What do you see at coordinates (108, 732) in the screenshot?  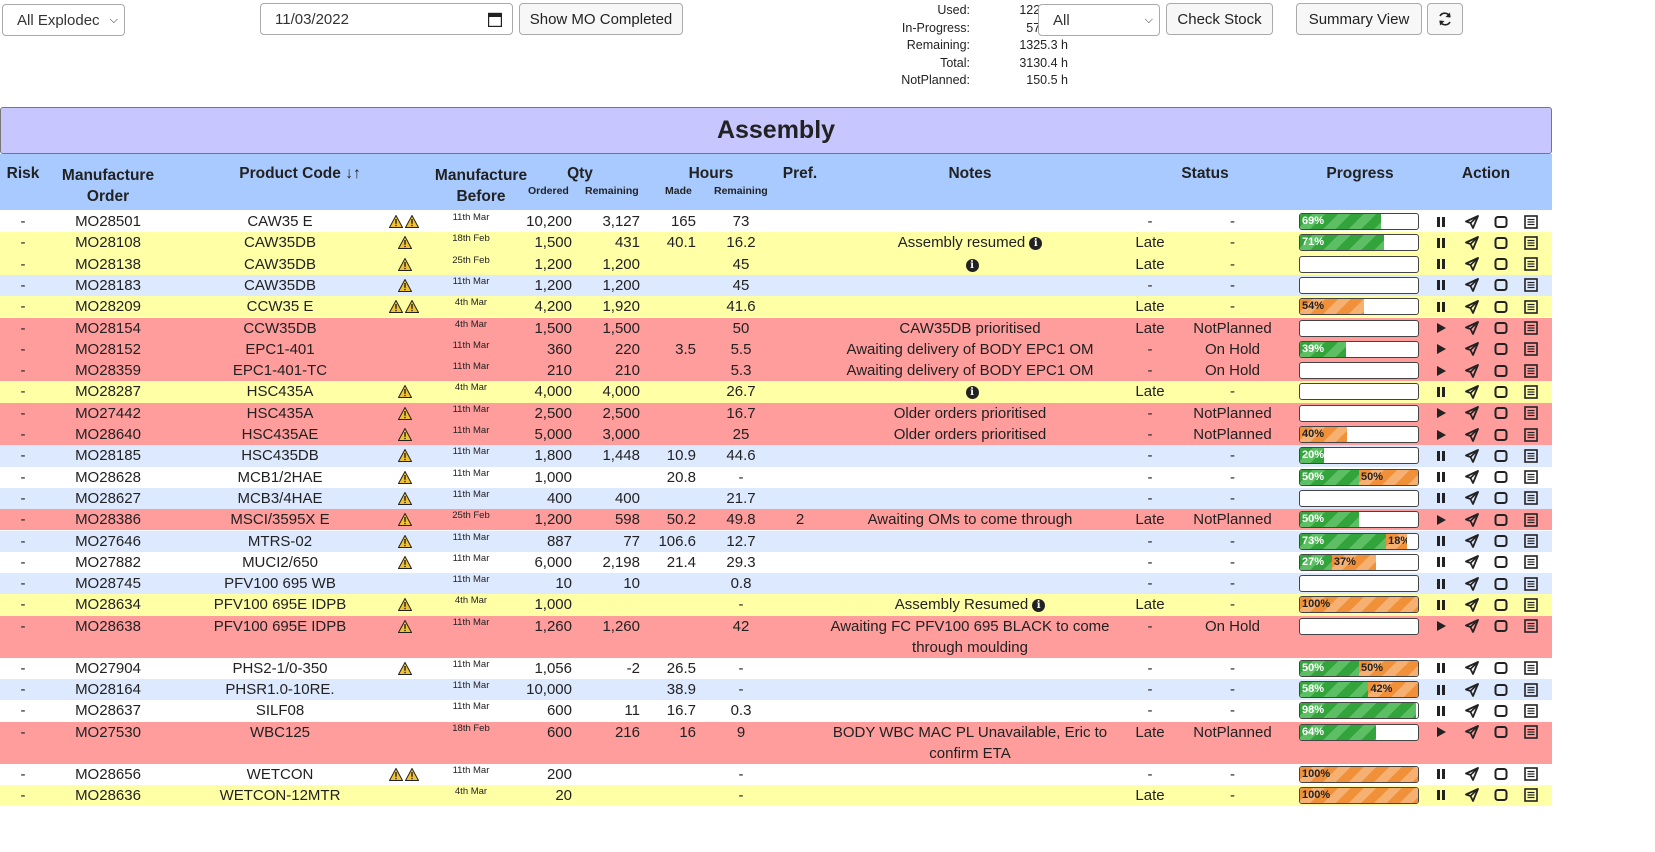 I see `manufacture-order-cell: MO27530` at bounding box center [108, 732].